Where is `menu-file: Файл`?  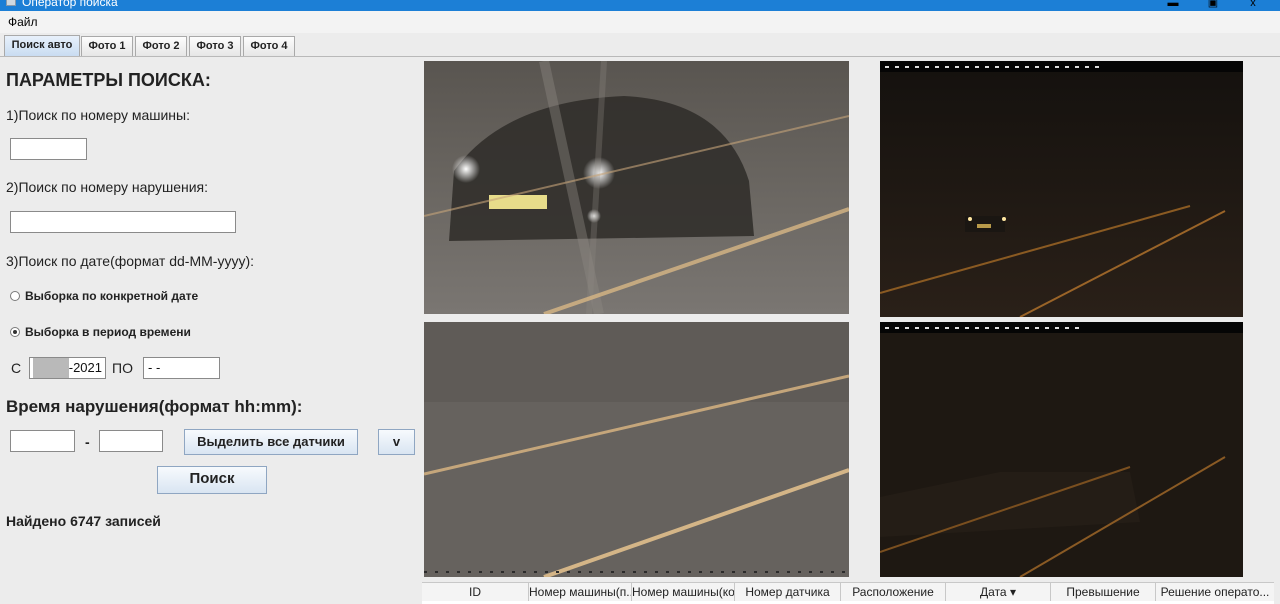 menu-file: Файл is located at coordinates (23, 22).